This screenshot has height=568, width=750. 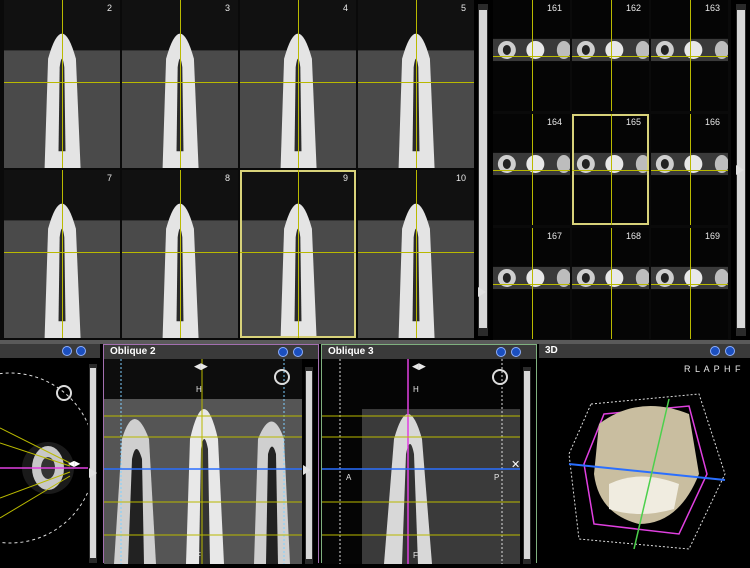 I want to click on cross-cell-166: 166, so click(x=689, y=169).